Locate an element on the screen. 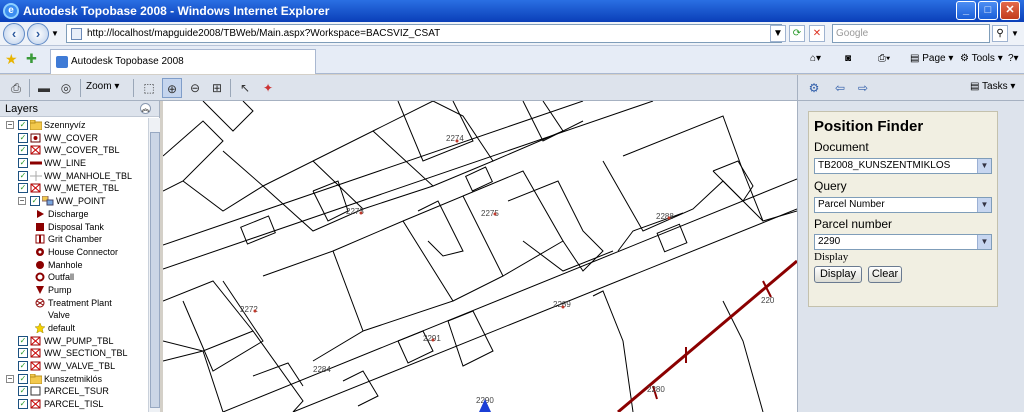 The height and width of the screenshot is (412, 1024). zoom-menu: Zoom ▾ is located at coordinates (102, 86).